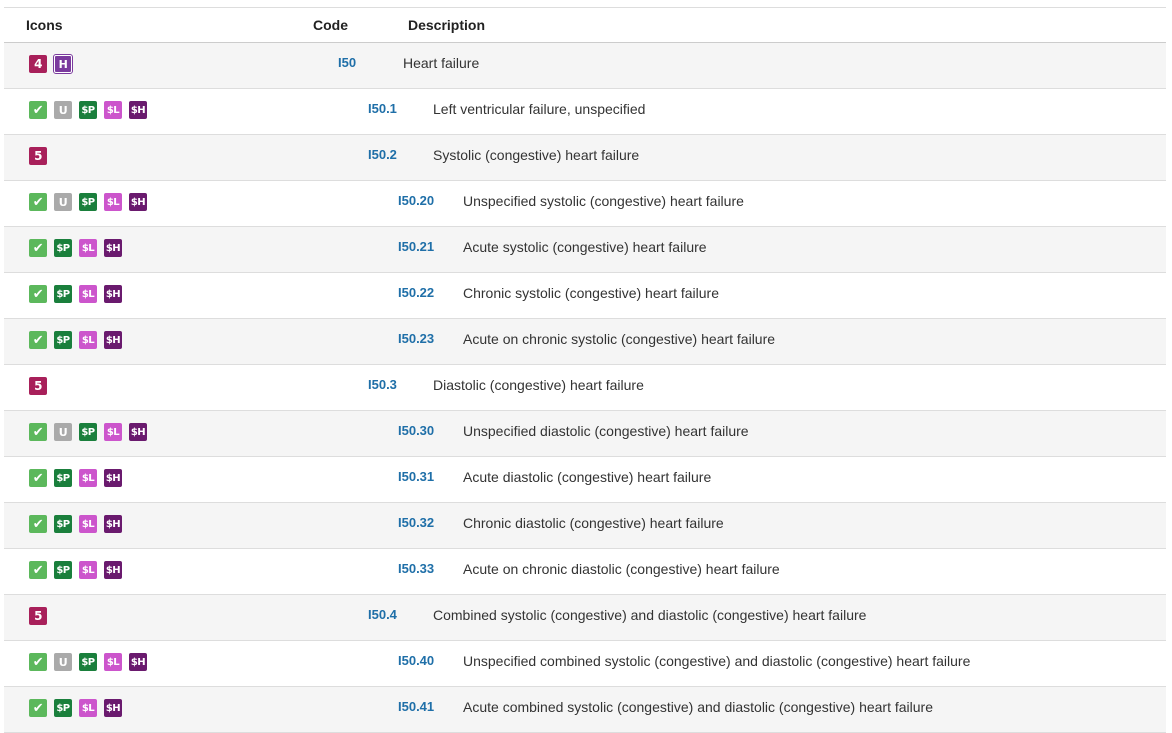  Describe the element at coordinates (416, 292) in the screenshot. I see `code-link: I50.22` at that location.